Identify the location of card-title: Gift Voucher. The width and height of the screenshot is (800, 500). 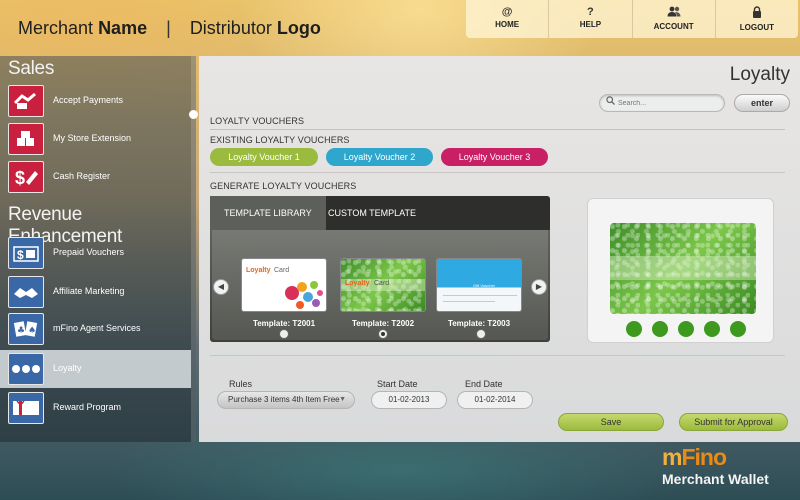
(484, 285).